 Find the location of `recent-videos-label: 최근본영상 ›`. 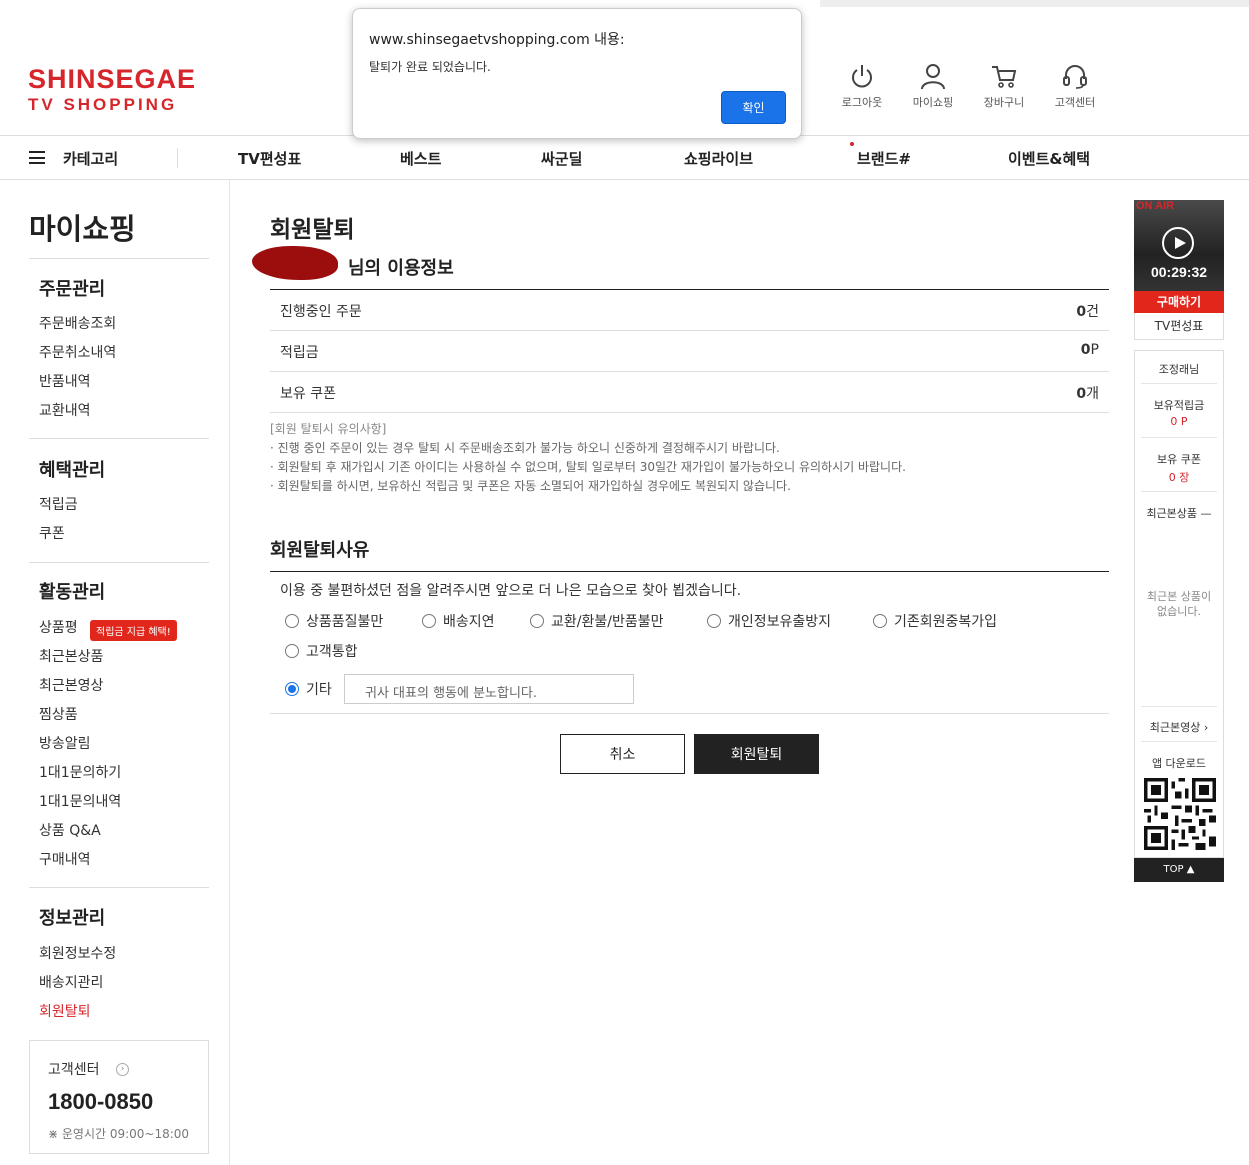

recent-videos-label: 최근본영상 › is located at coordinates (1179, 727).